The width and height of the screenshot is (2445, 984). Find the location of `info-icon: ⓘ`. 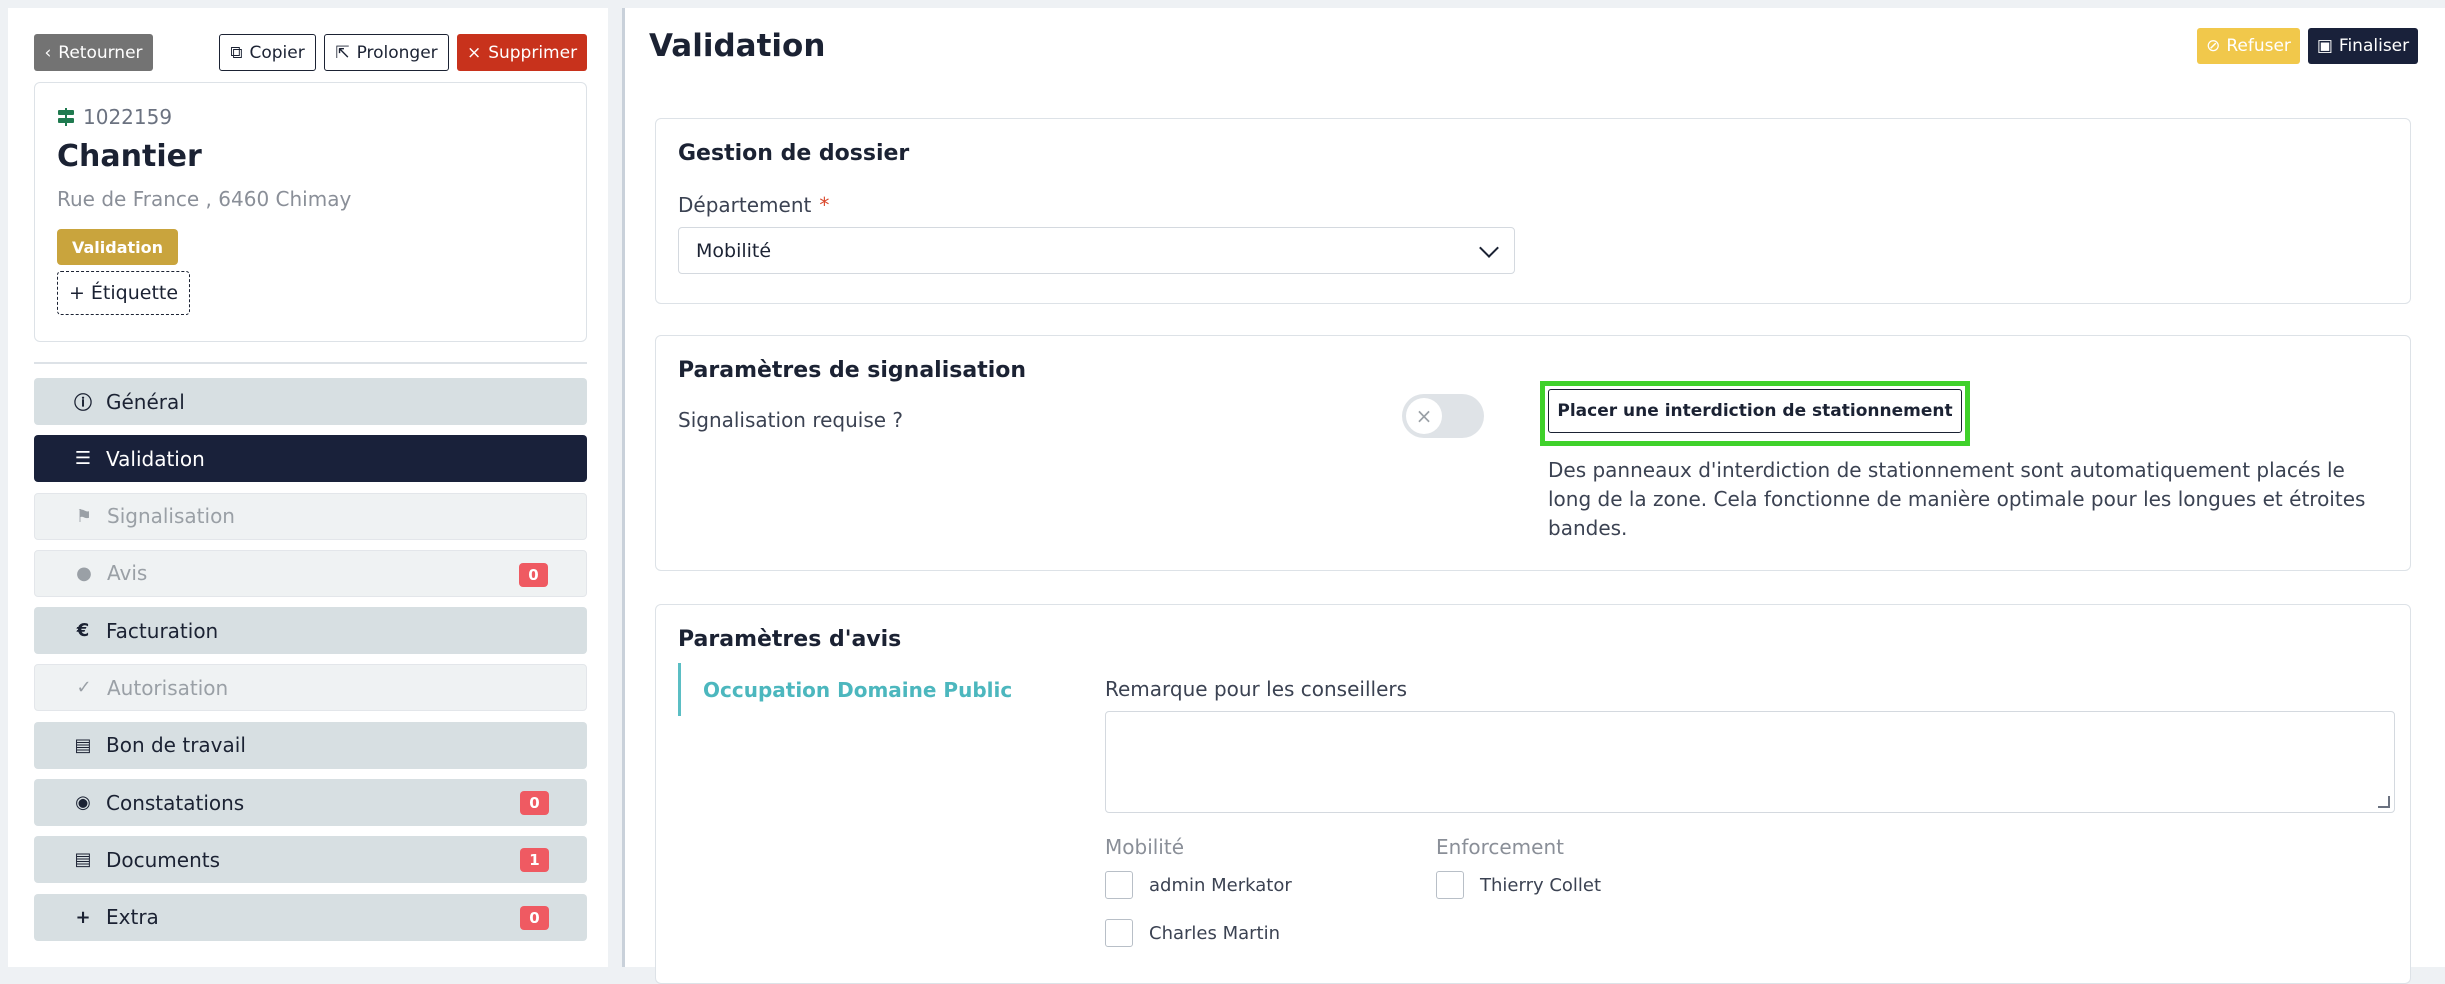

info-icon: ⓘ is located at coordinates (83, 403).